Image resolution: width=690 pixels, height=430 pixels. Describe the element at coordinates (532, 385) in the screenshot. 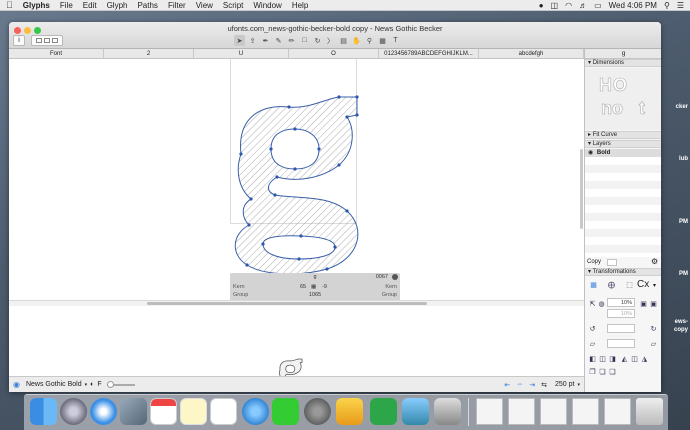

I see `align-right-icon: ⇥` at that location.